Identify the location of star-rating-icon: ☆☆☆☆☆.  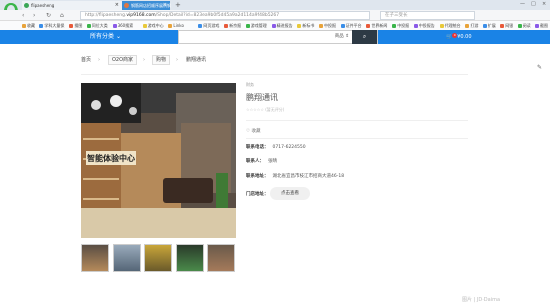
(255, 109).